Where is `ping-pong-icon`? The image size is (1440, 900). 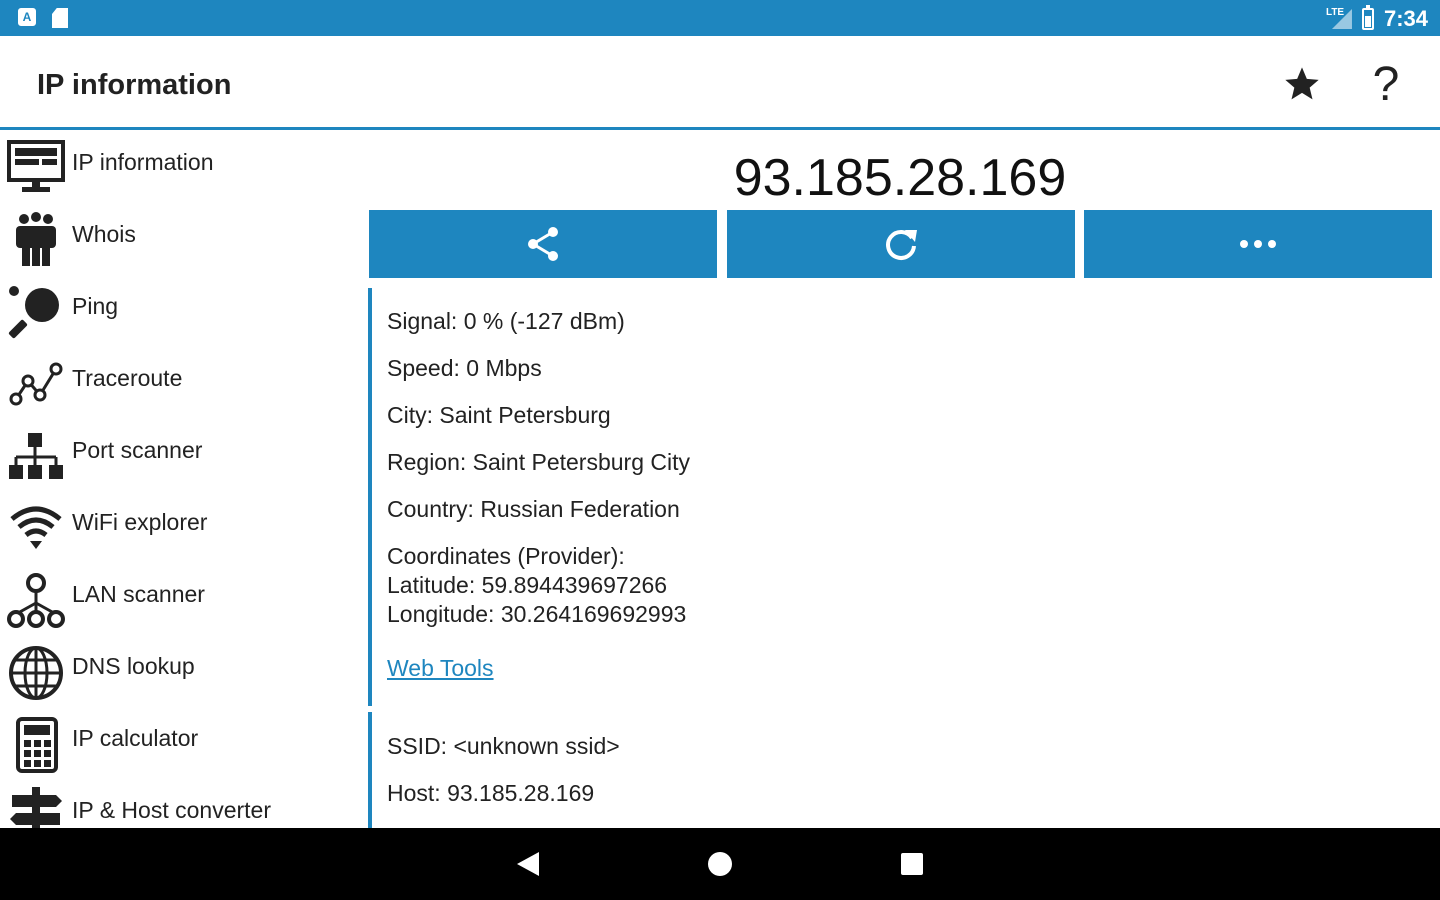
ping-pong-icon is located at coordinates (36, 313).